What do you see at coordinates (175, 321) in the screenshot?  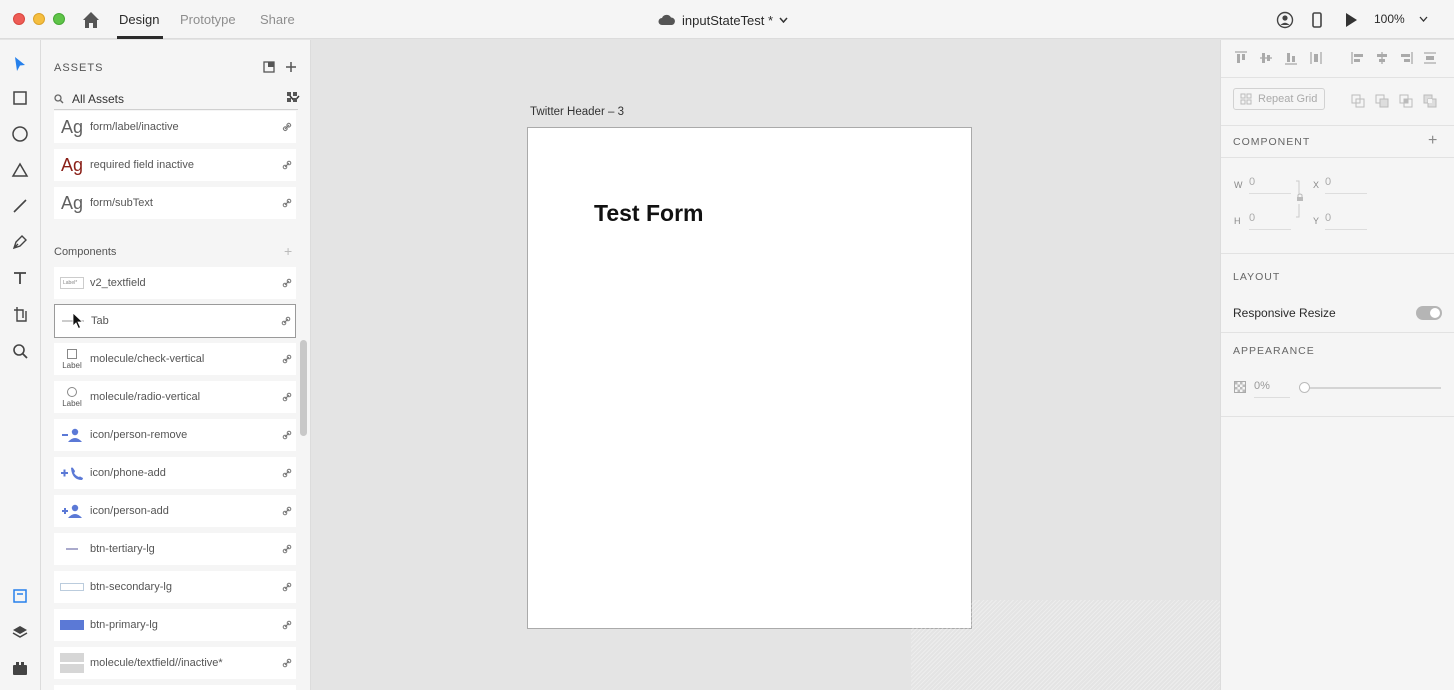 I see `component-row-selected: Tab` at bounding box center [175, 321].